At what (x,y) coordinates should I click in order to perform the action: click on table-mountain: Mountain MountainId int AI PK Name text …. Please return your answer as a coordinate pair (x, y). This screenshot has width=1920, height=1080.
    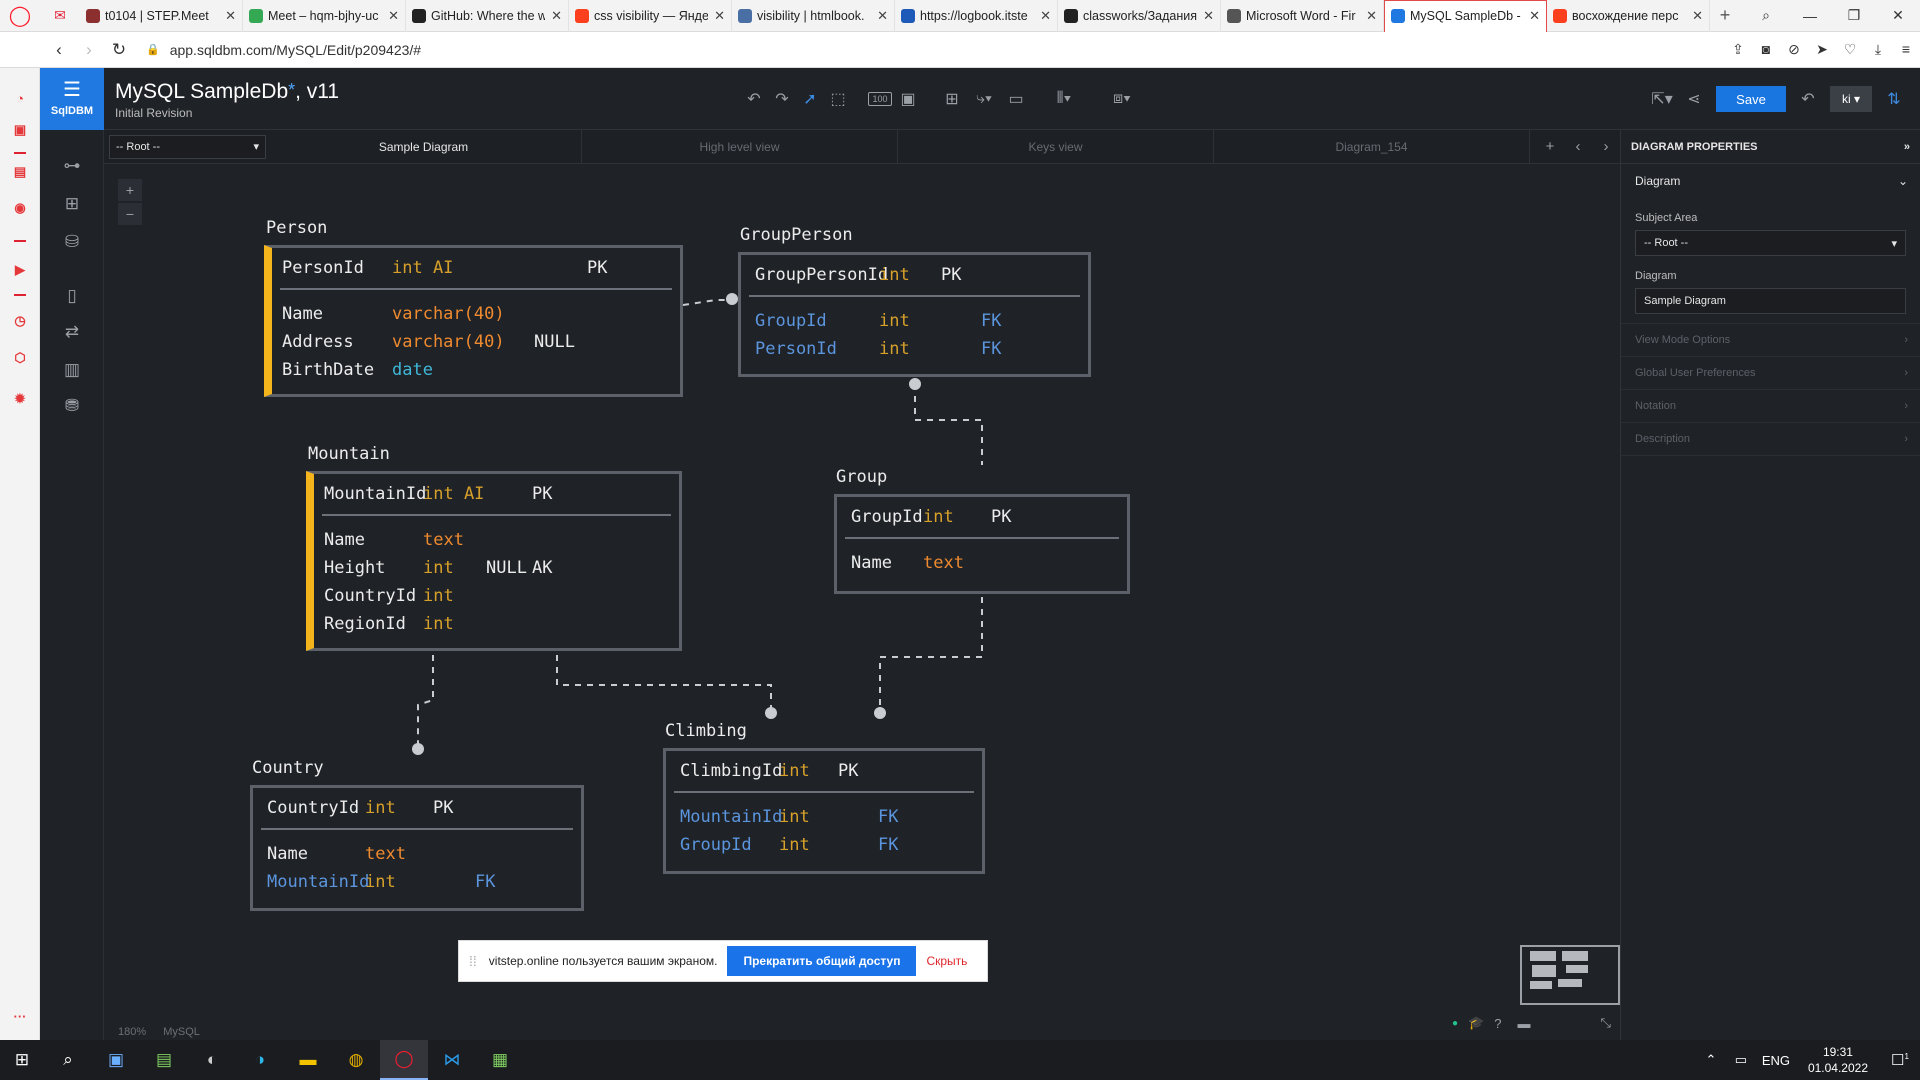
    Looking at the image, I should click on (494, 547).